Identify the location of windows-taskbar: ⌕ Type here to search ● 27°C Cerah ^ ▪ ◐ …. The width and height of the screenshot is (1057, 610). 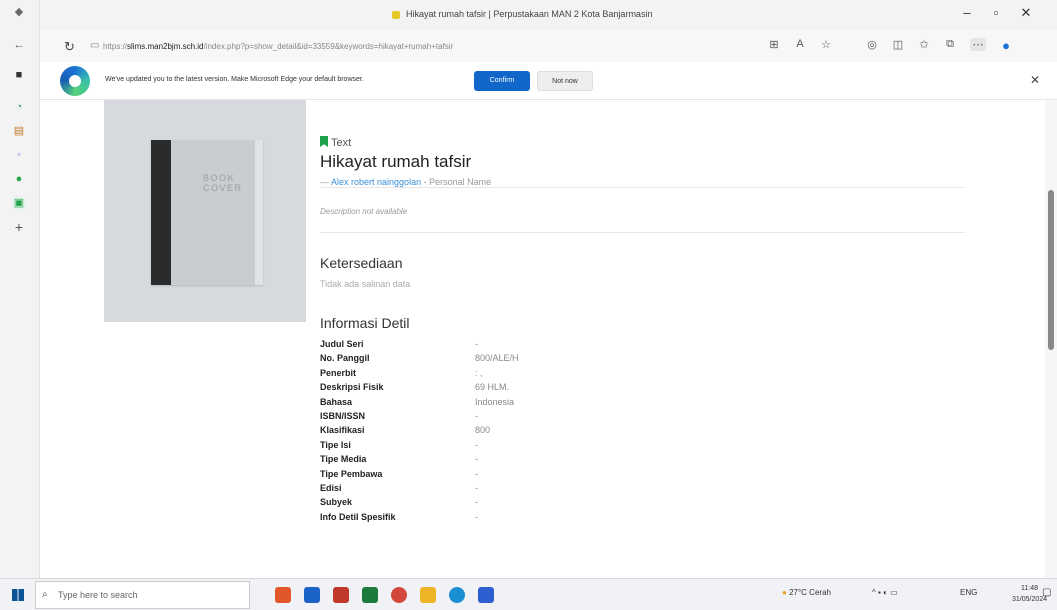
(528, 594).